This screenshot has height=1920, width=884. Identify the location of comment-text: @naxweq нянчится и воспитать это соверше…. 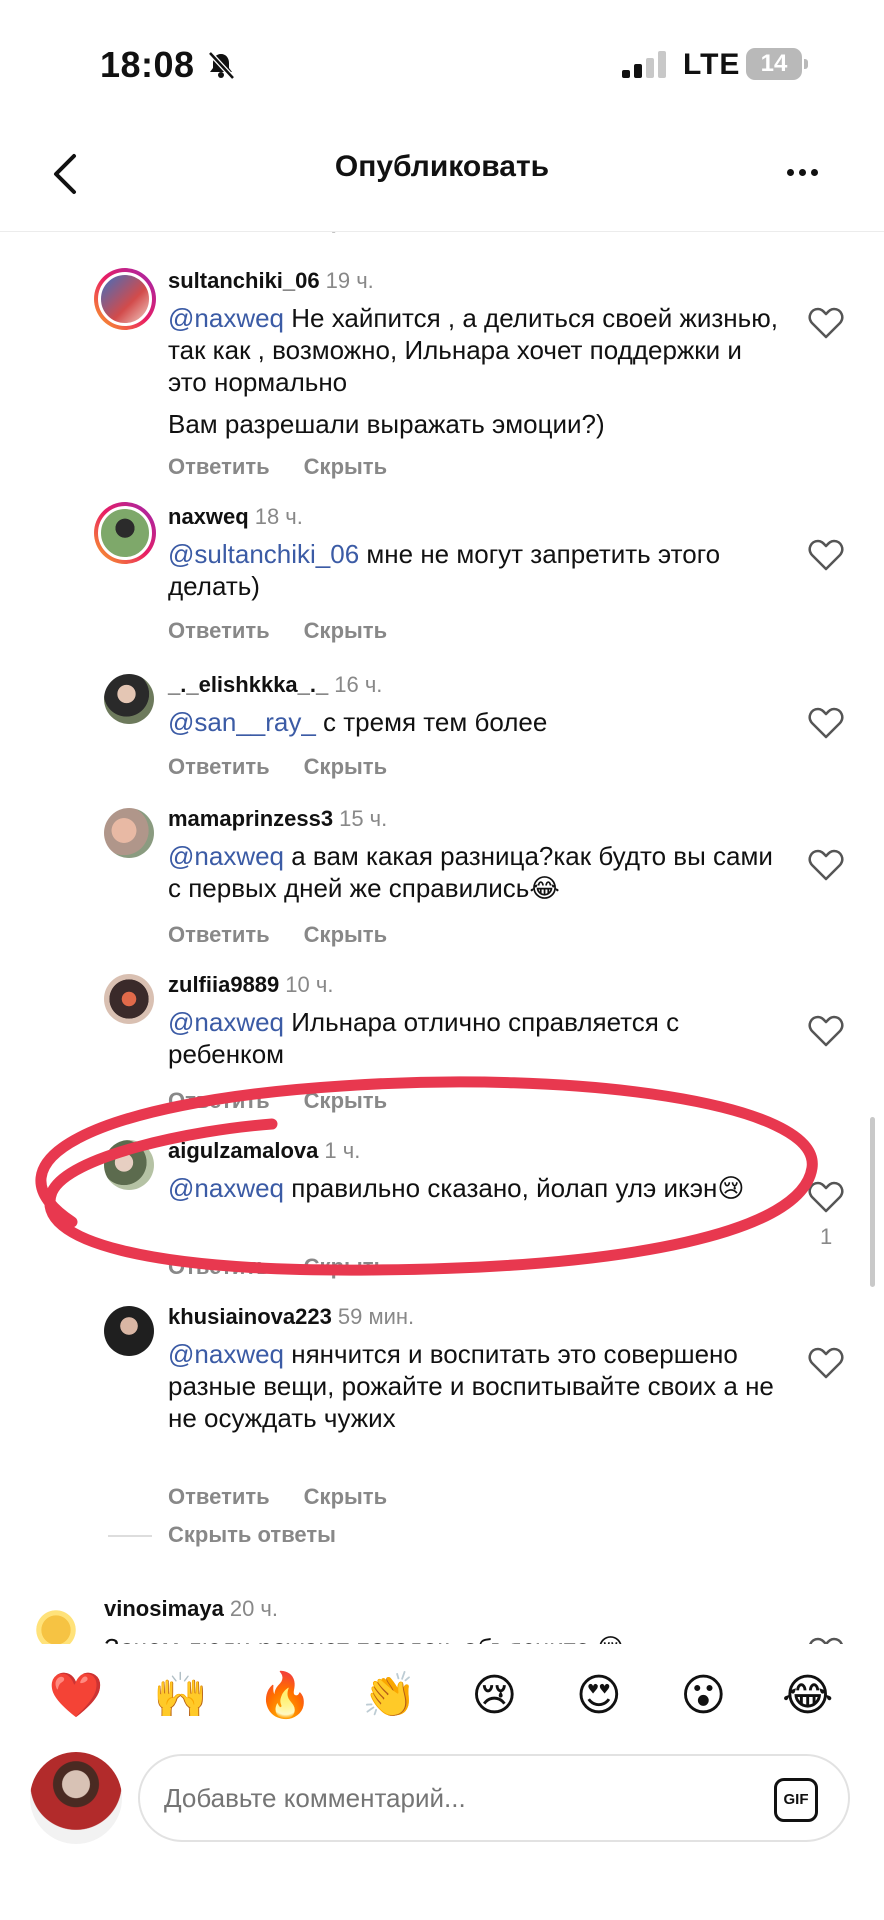
(471, 1386).